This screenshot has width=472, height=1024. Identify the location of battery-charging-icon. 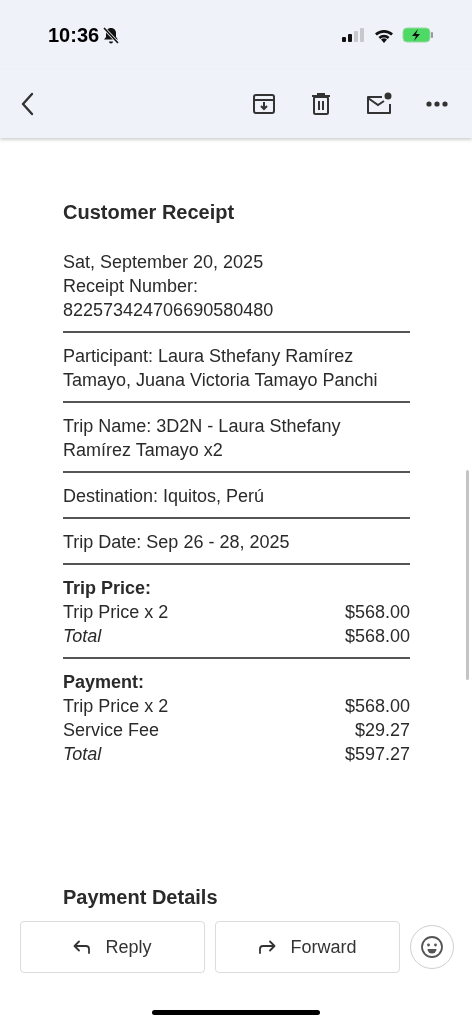
(418, 35).